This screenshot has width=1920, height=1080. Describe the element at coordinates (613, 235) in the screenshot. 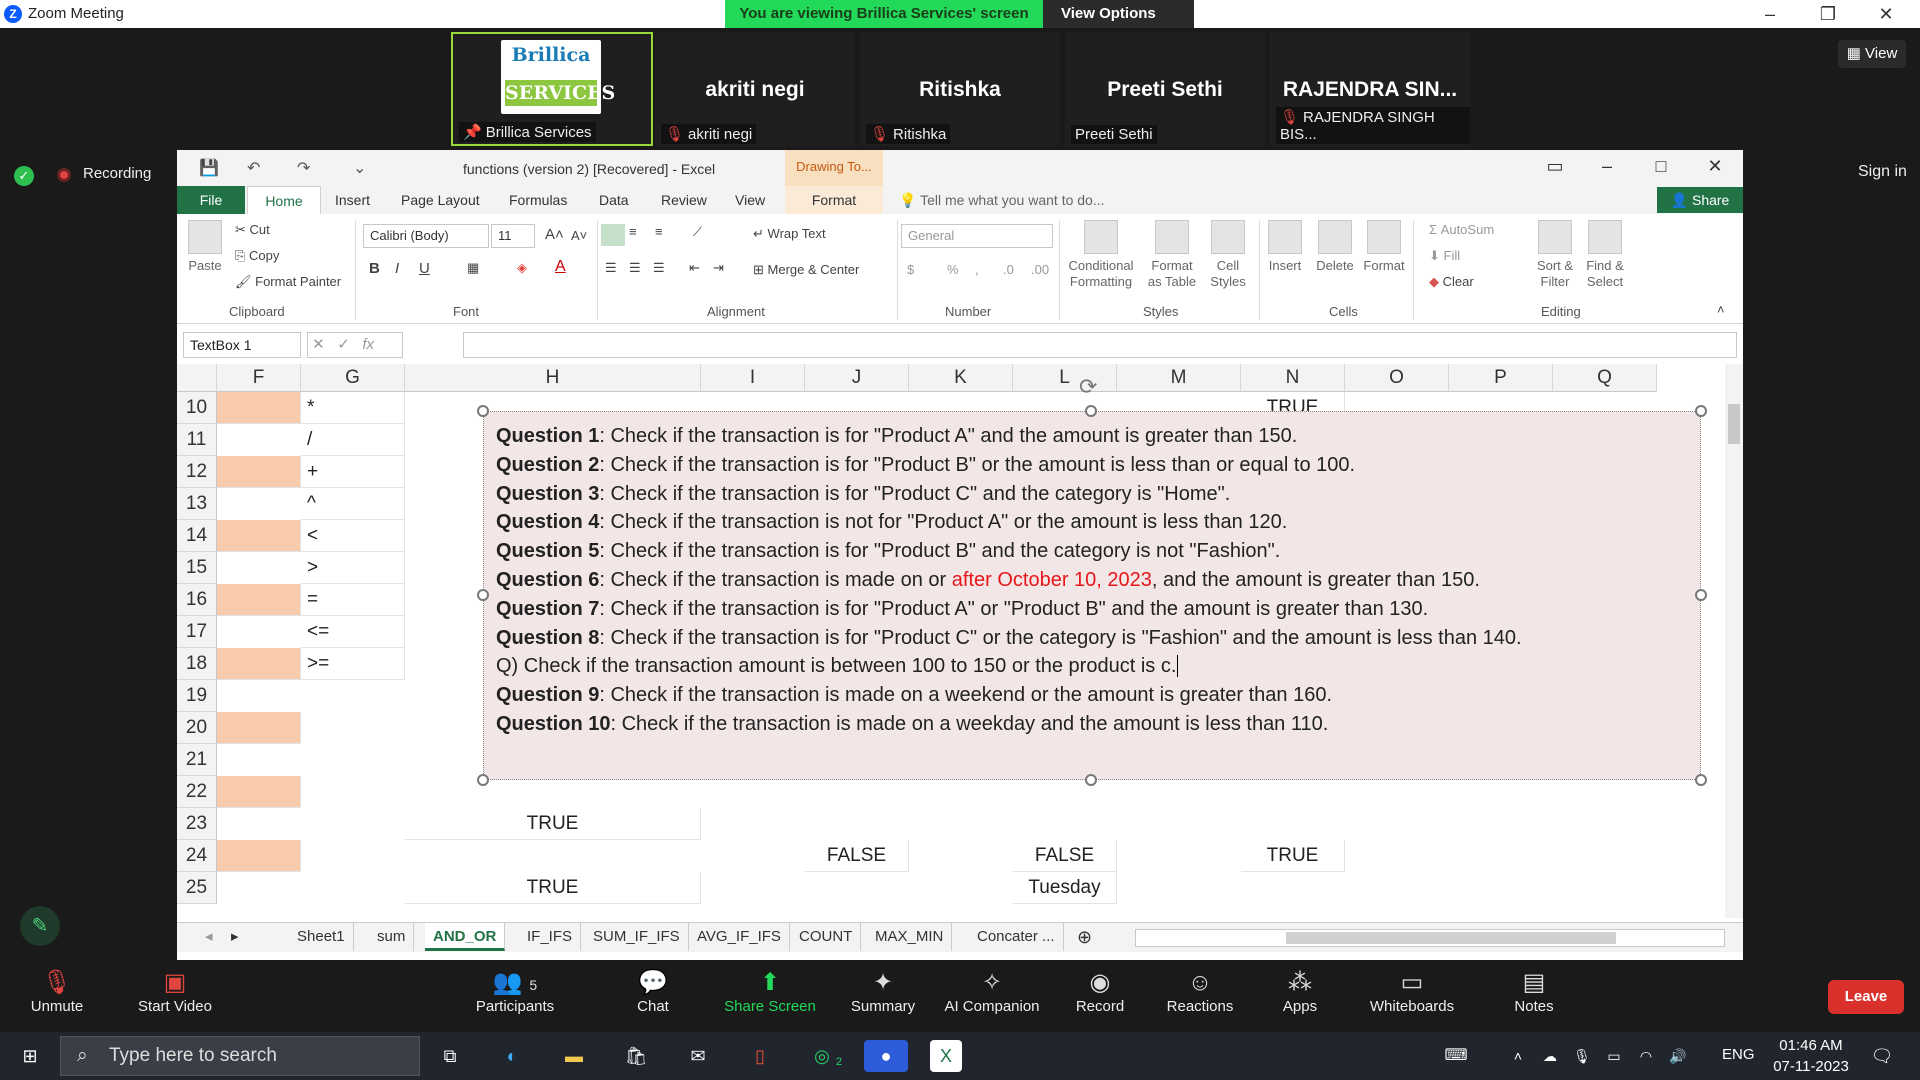

I see `align-top-icon` at that location.